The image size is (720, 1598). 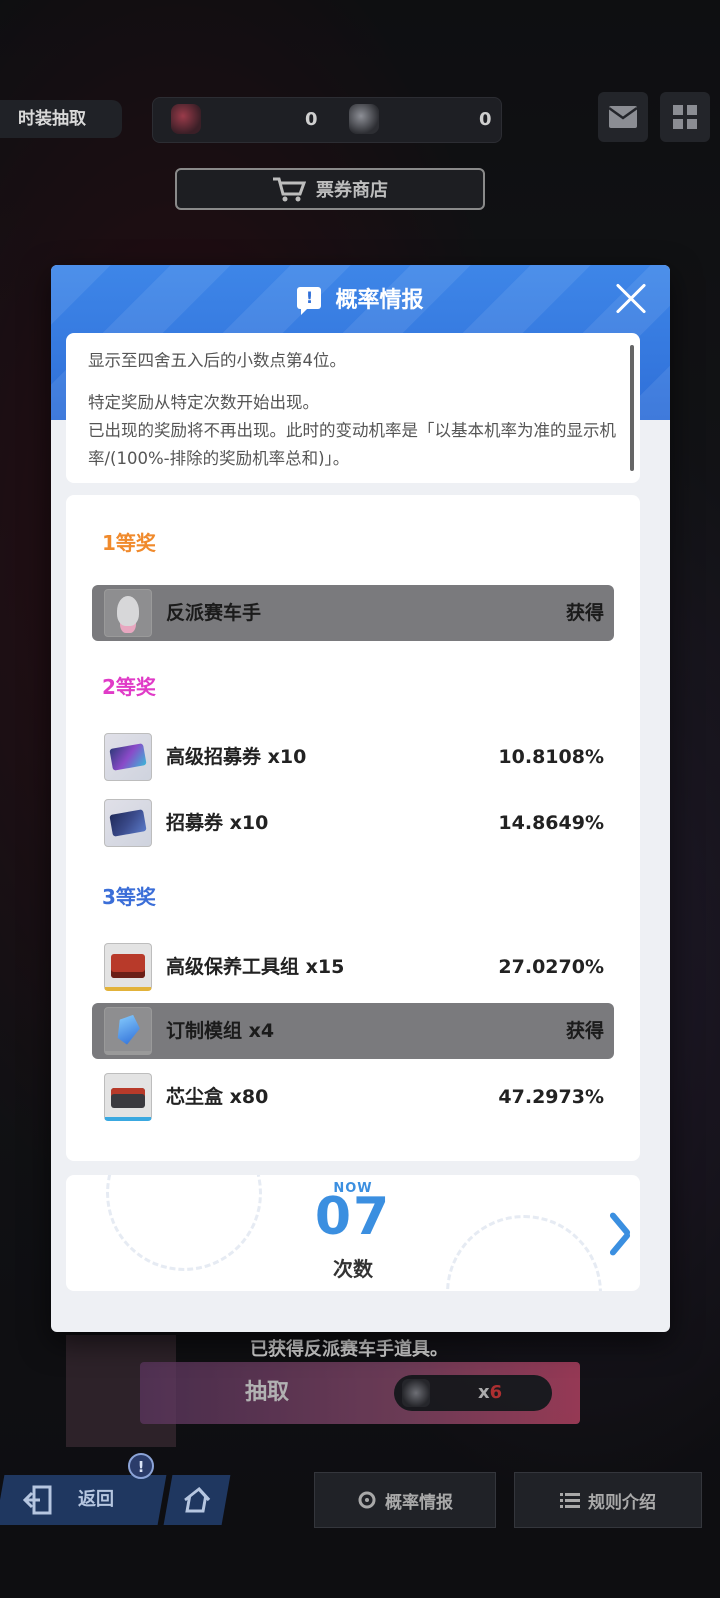 What do you see at coordinates (203, 402) in the screenshot?
I see `notice-line: 特定奖励从特定次数开始出现。` at bounding box center [203, 402].